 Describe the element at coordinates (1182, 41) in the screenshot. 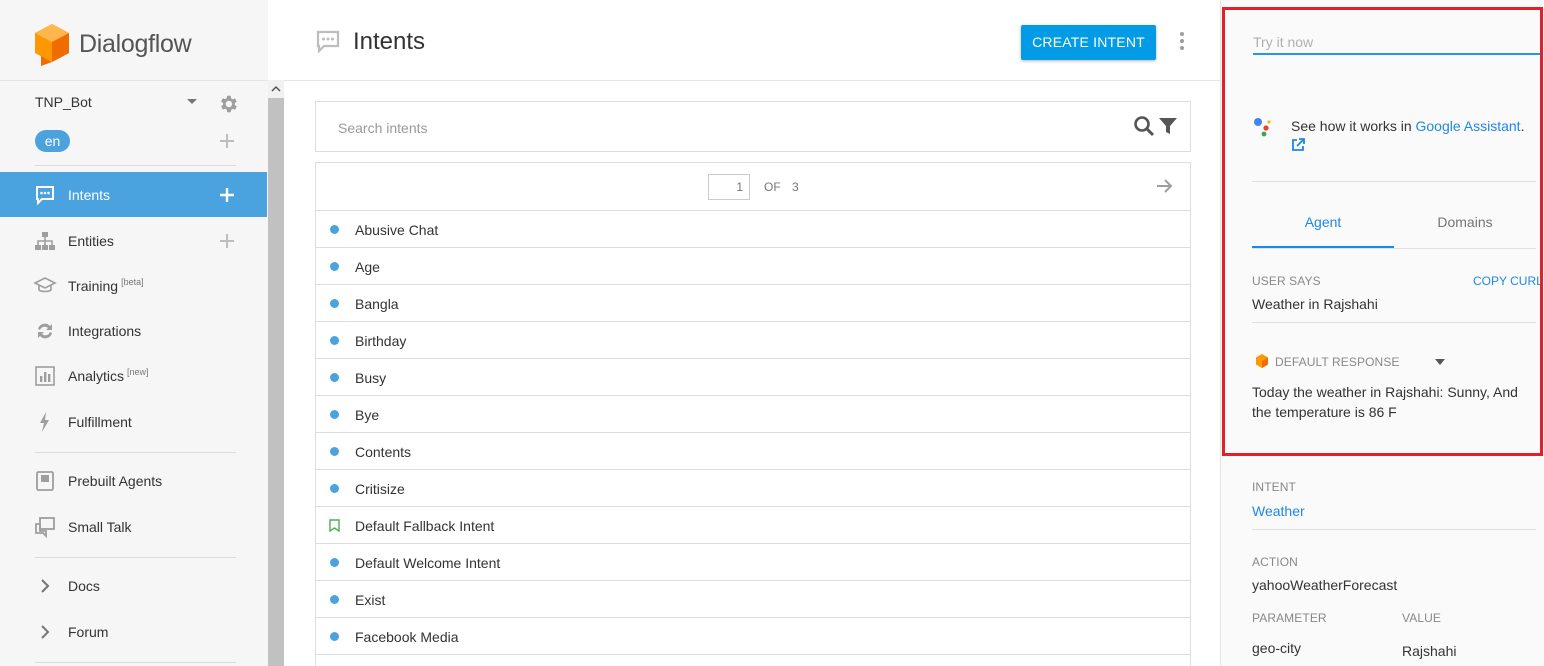

I see `more-options-icon` at that location.